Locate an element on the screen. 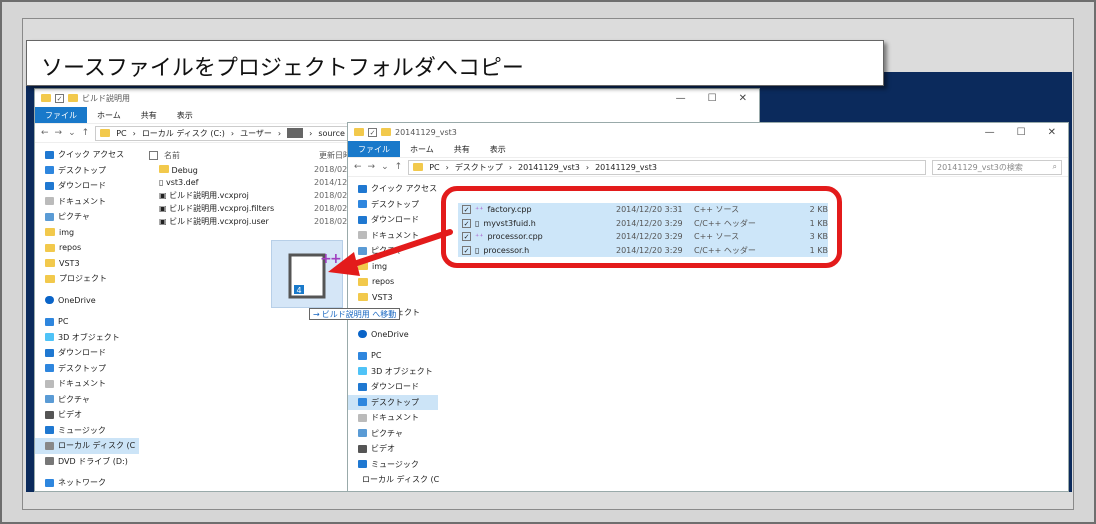 The height and width of the screenshot is (524, 1096). cloud-icon is located at coordinates (362, 334).